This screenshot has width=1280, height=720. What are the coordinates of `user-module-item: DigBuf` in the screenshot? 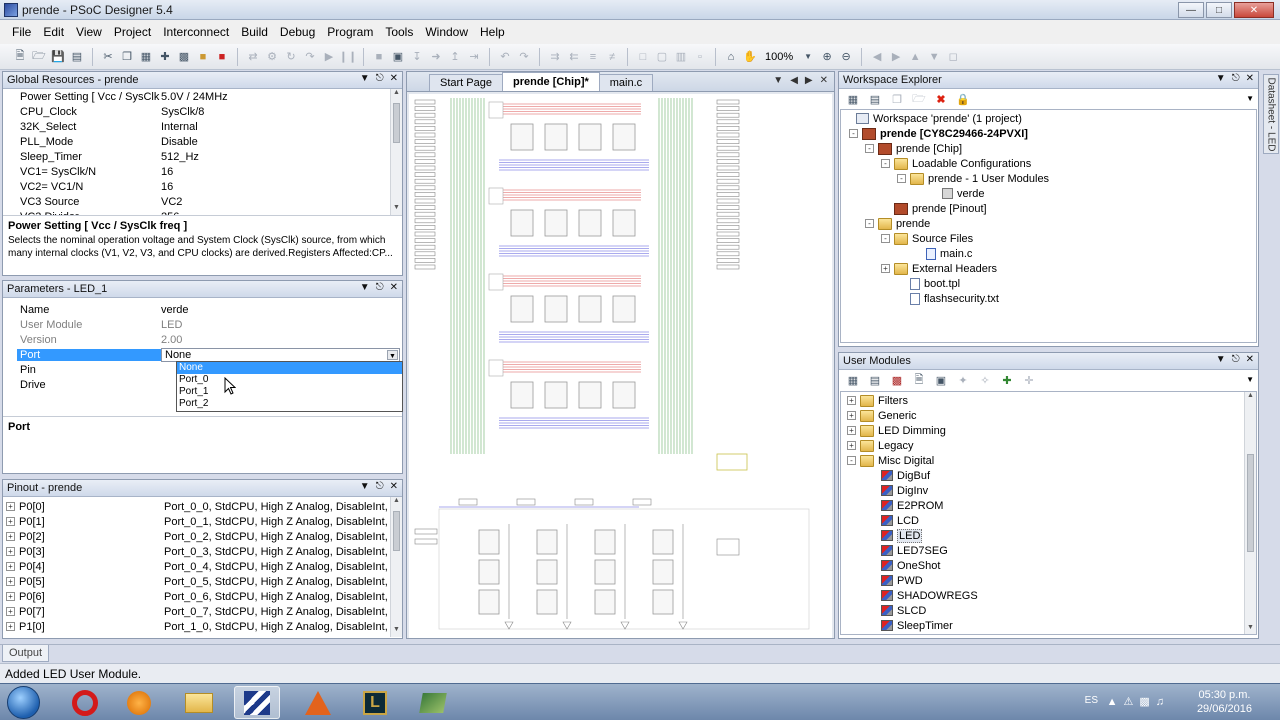 It's located at (1048, 475).